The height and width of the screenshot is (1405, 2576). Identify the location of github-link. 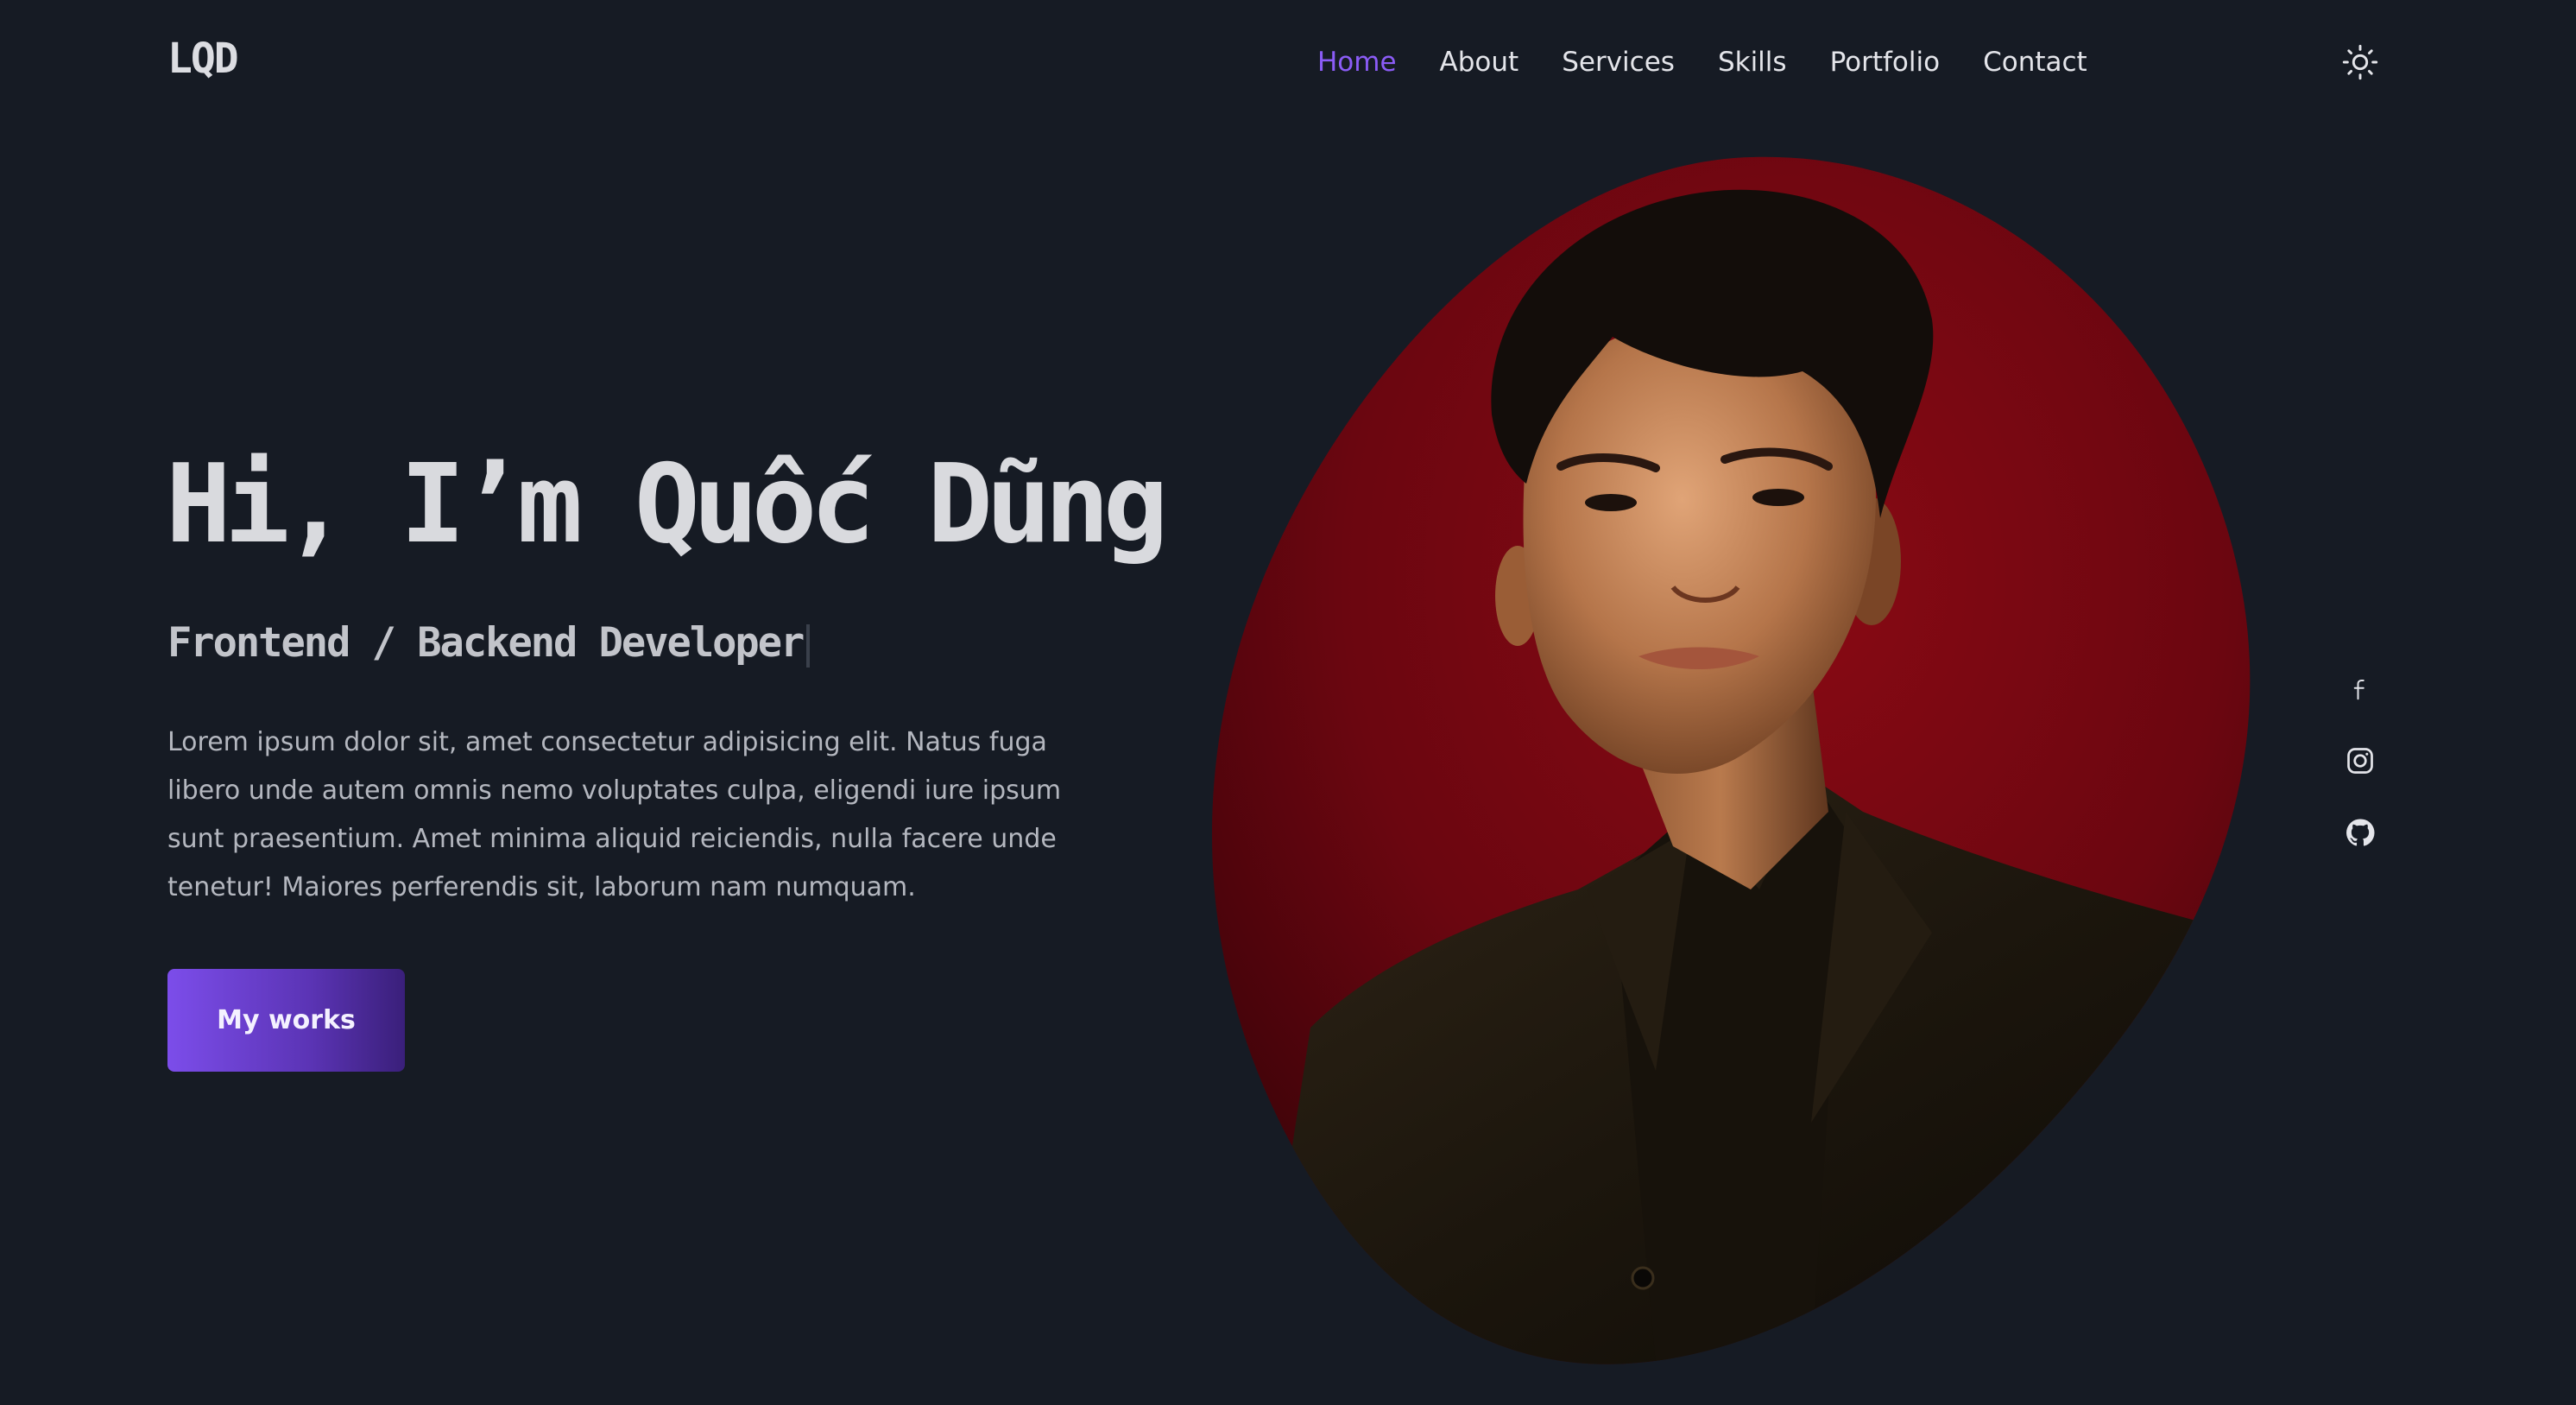
(2360, 832).